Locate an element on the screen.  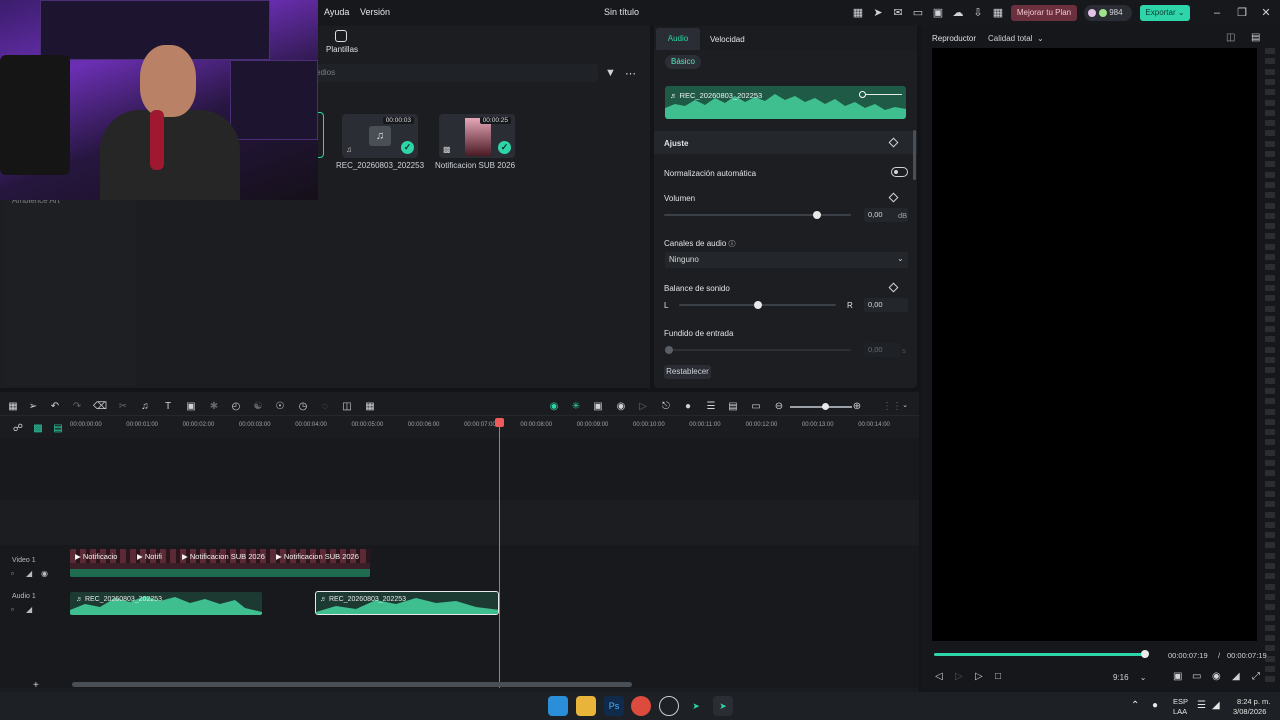
crop-icon: ▣ is located at coordinates (191, 406).